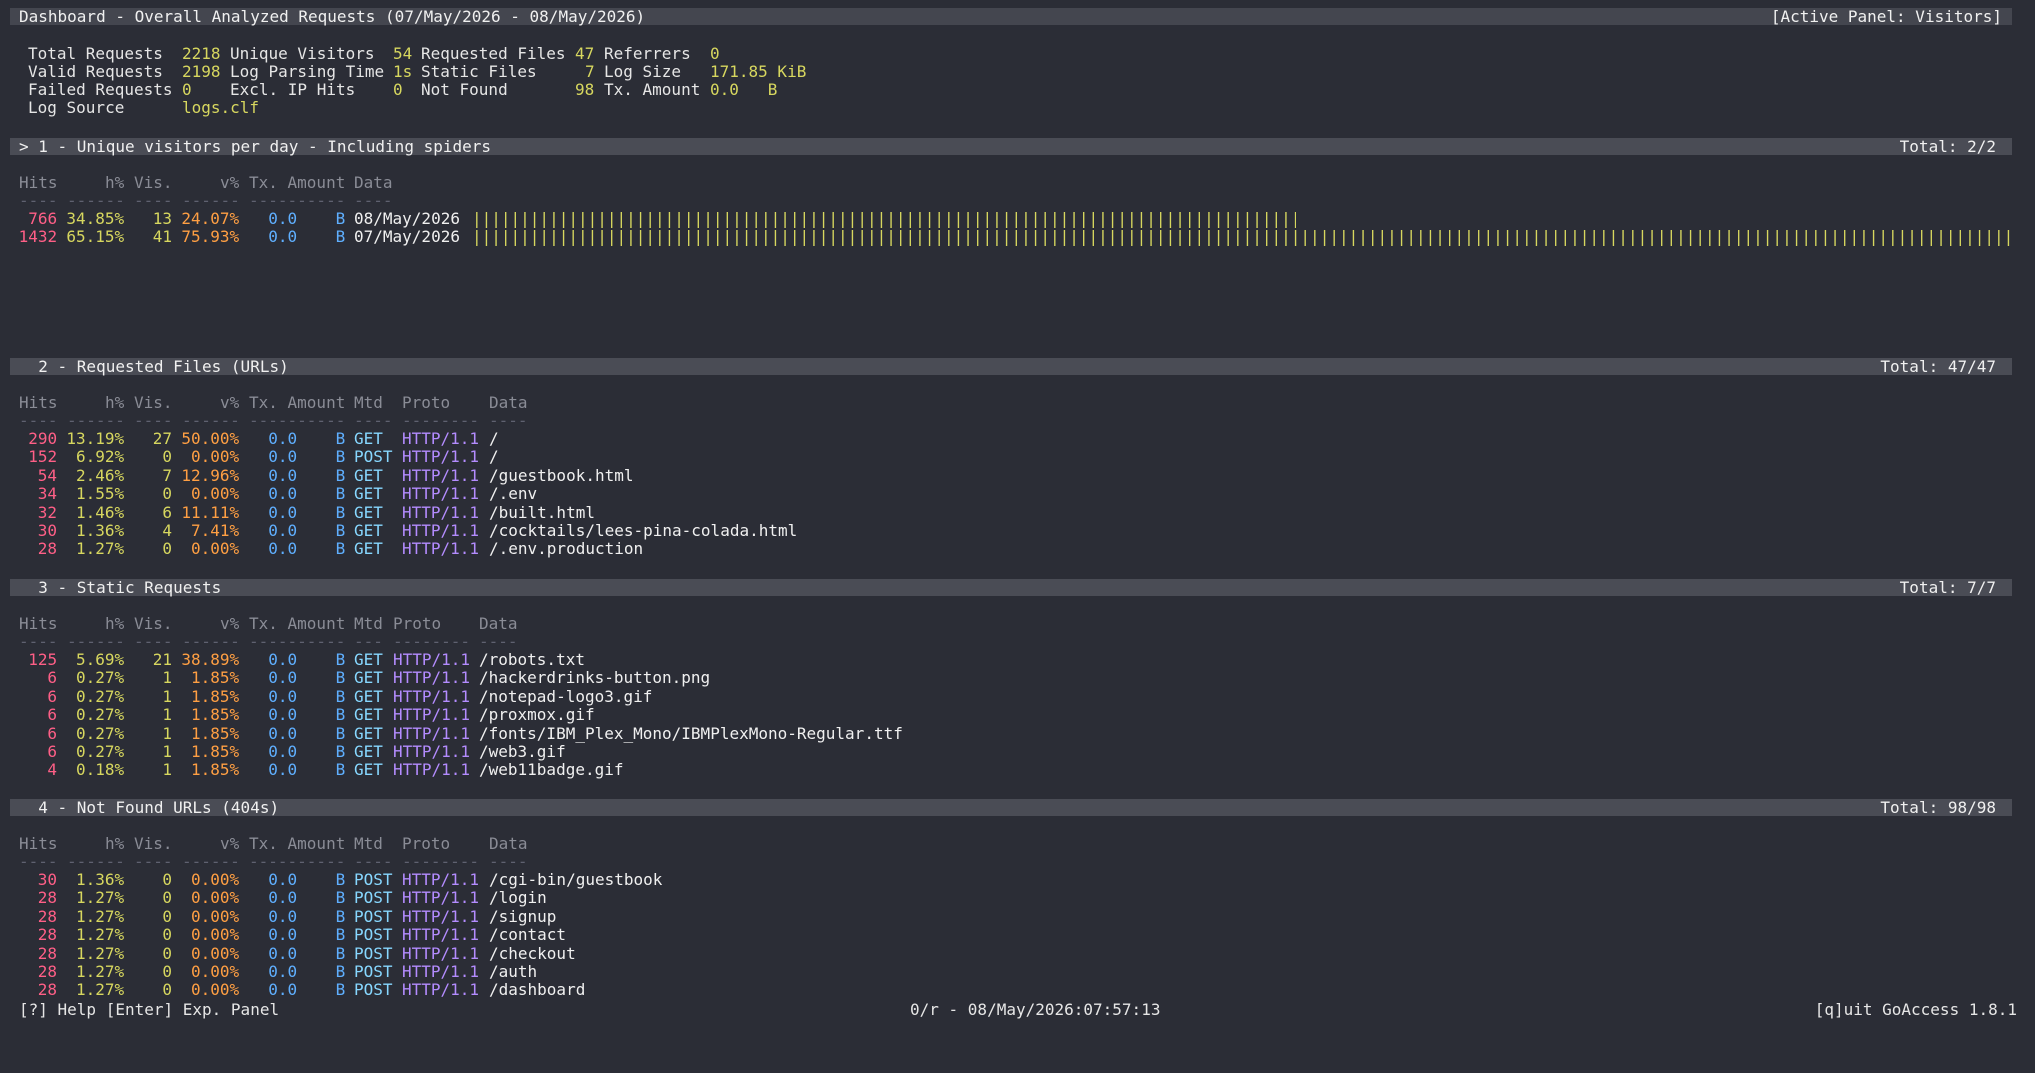 The width and height of the screenshot is (2035, 1073). I want to click on visitors-value: 6, so click(167, 512).